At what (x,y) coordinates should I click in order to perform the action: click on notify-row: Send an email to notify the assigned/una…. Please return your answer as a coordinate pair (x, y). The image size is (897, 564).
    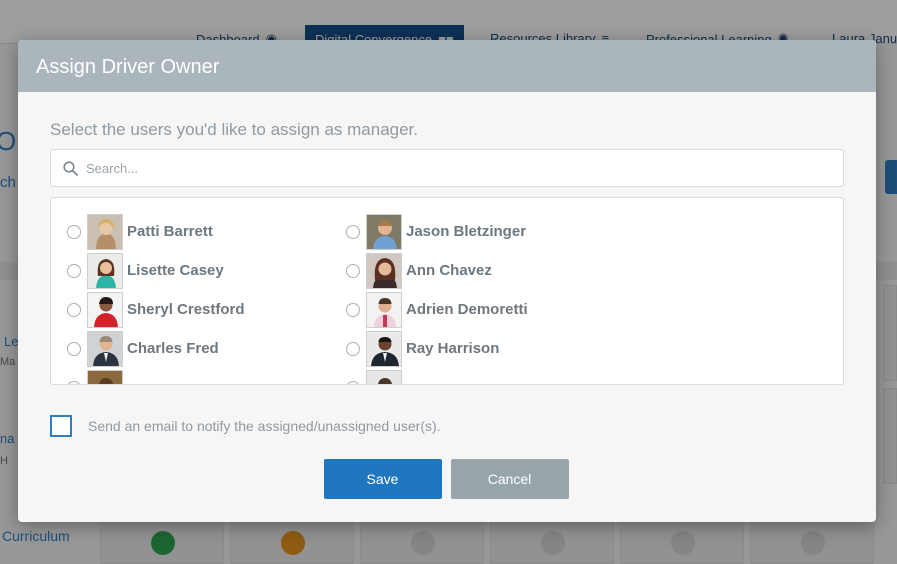
    Looking at the image, I should click on (447, 426).